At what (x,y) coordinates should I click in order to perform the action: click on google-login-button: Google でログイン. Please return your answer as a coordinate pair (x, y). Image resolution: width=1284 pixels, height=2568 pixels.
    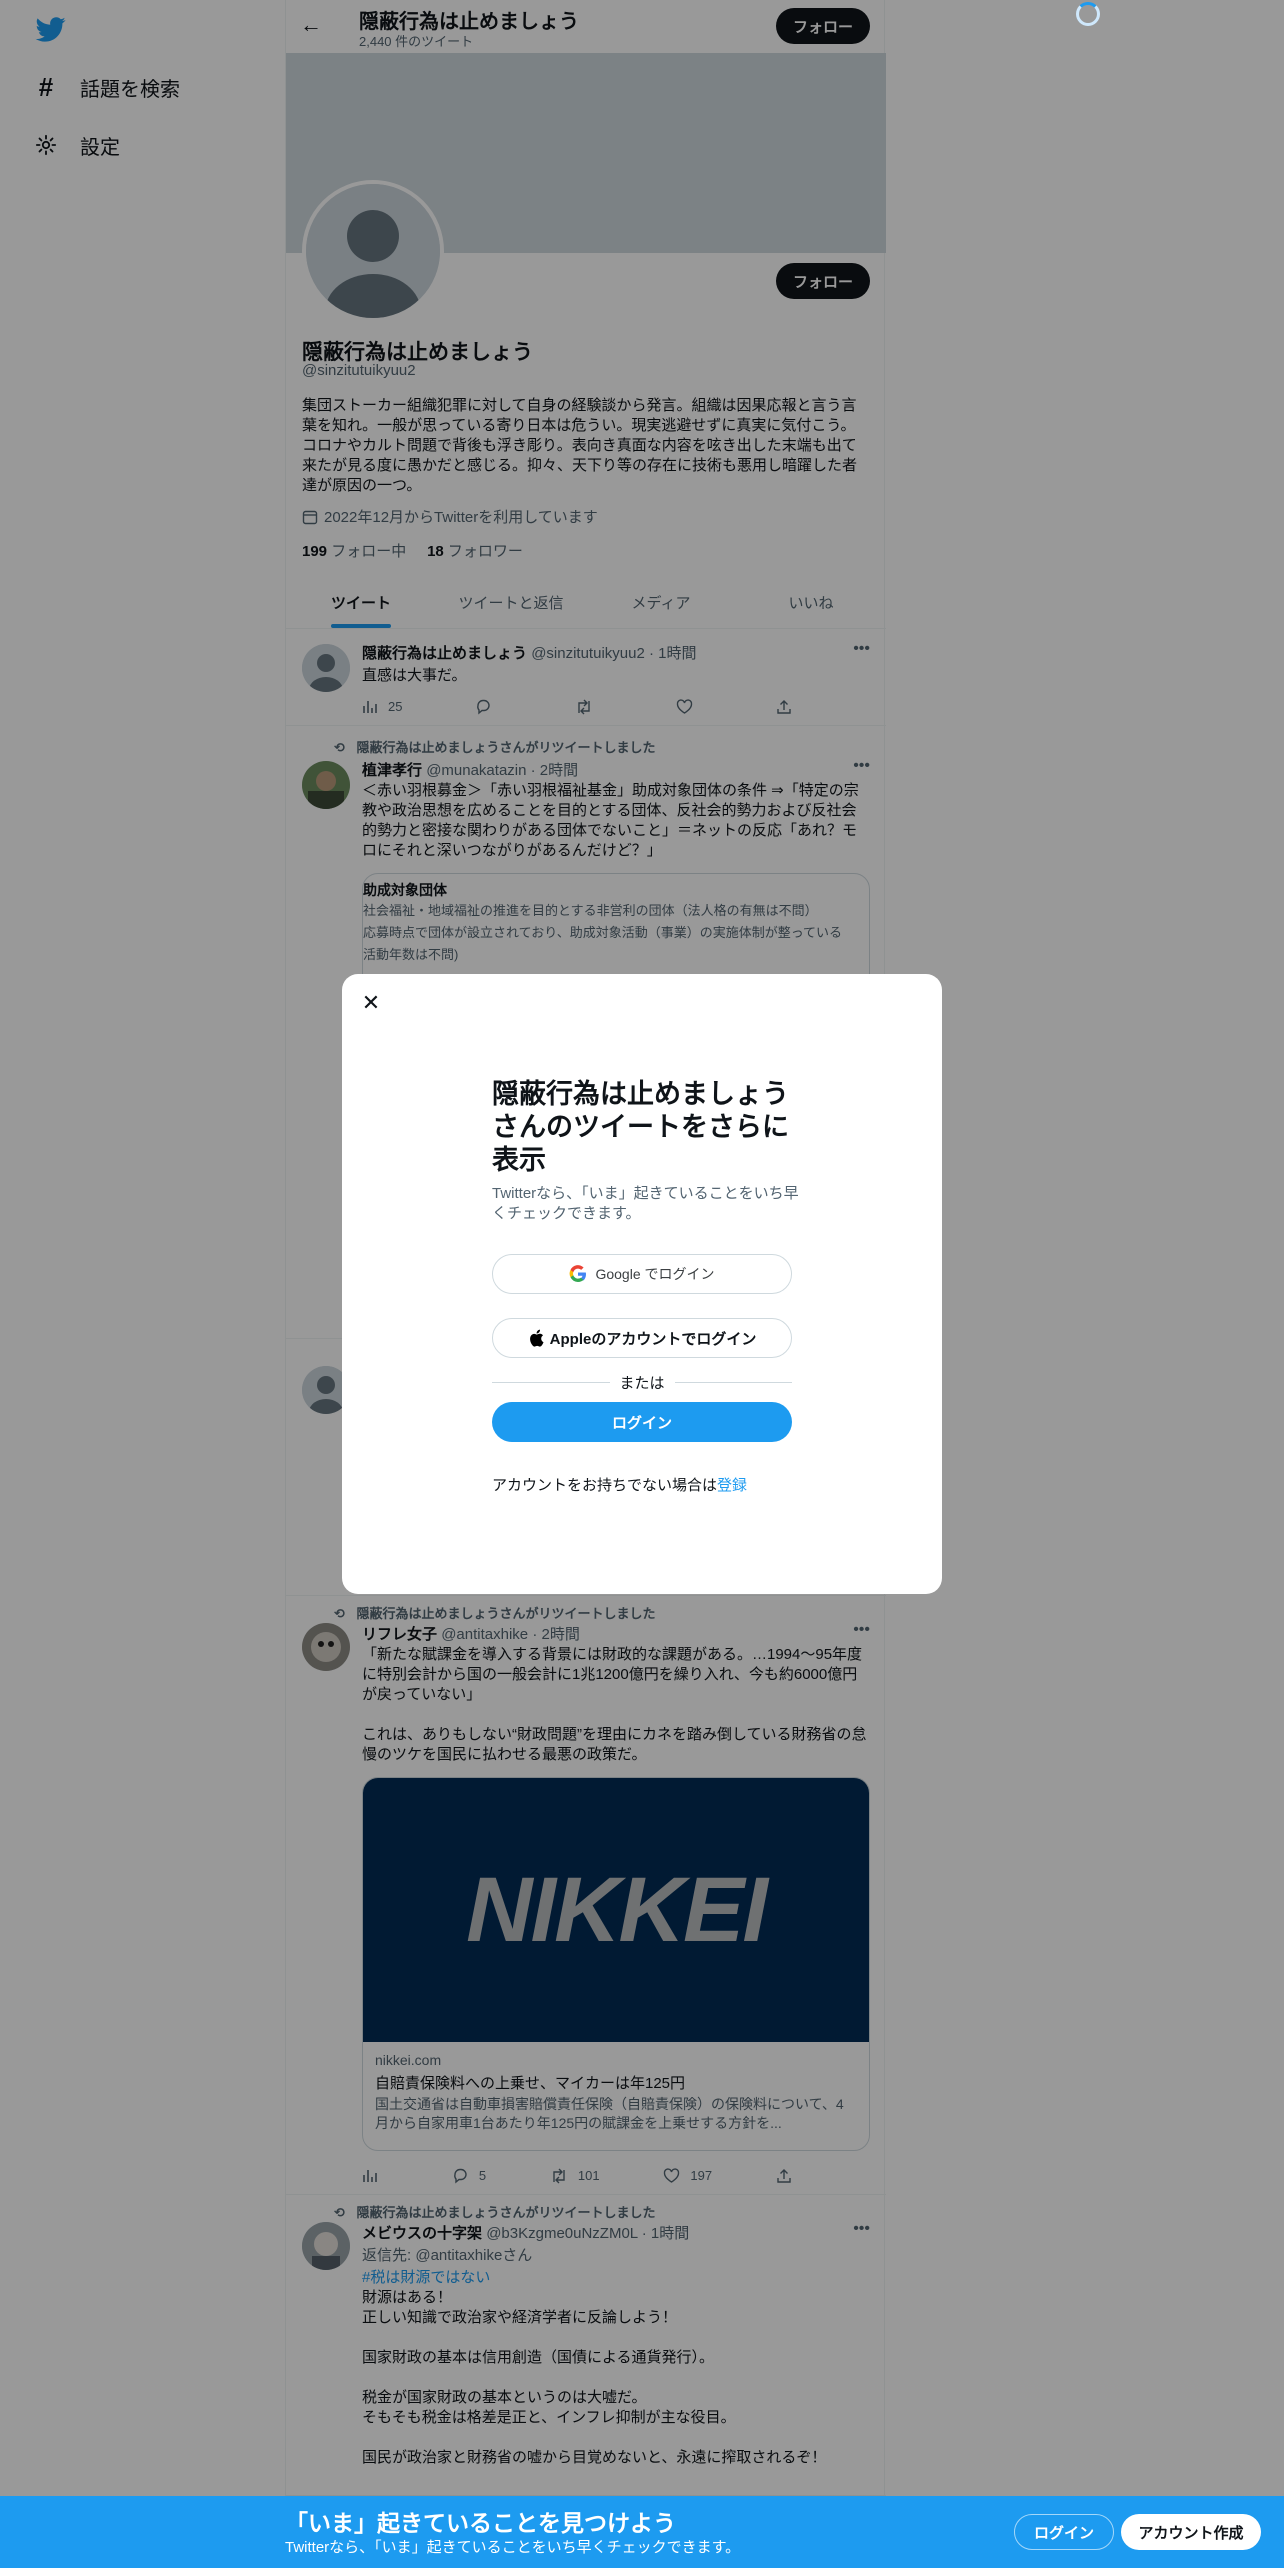
    Looking at the image, I should click on (642, 1274).